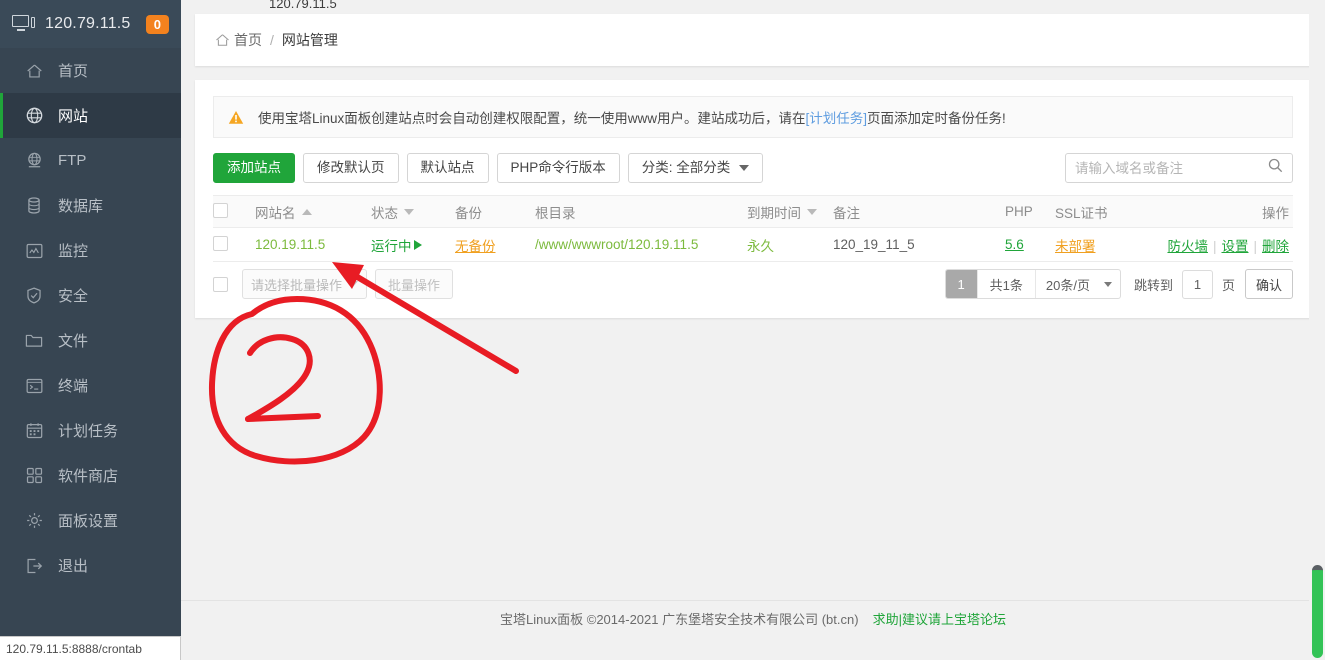  What do you see at coordinates (1105, 244) in the screenshot?
I see `cell-ssl: 未部署` at bounding box center [1105, 244].